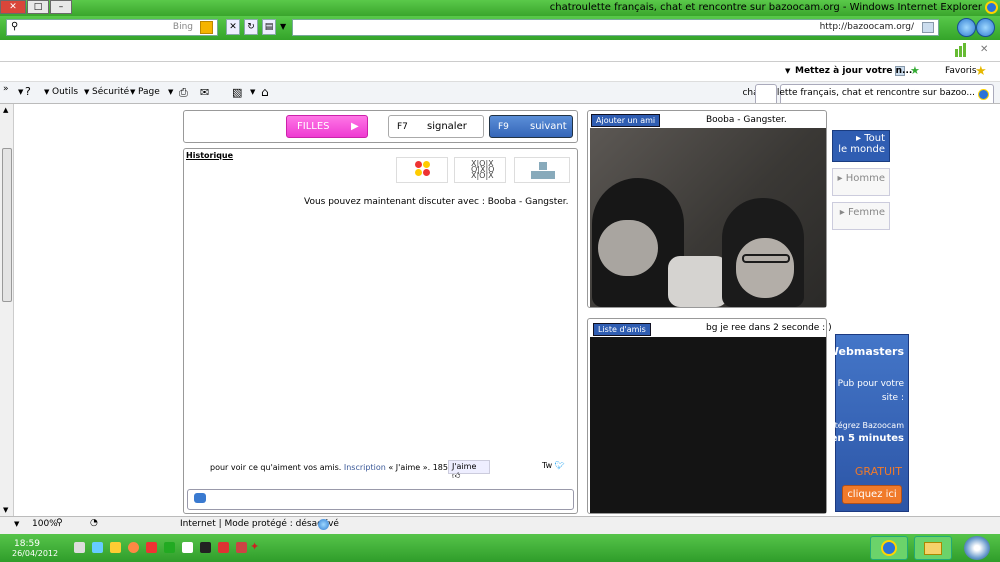 Image resolution: width=1000 pixels, height=562 pixels. What do you see at coordinates (769, 328) in the screenshot?
I see `self-caption: bg je ree dans 2 seconde : )` at bounding box center [769, 328].